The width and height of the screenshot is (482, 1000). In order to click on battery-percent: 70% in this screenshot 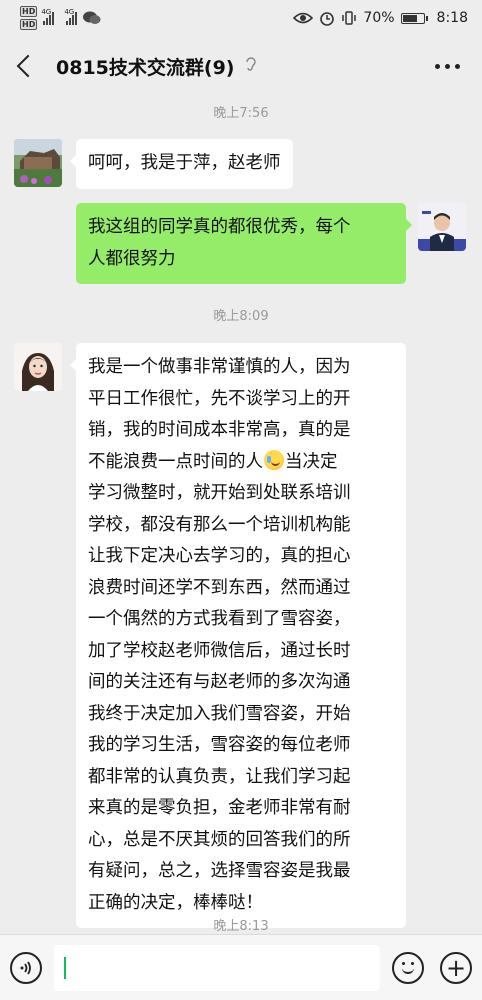, I will do `click(379, 18)`.